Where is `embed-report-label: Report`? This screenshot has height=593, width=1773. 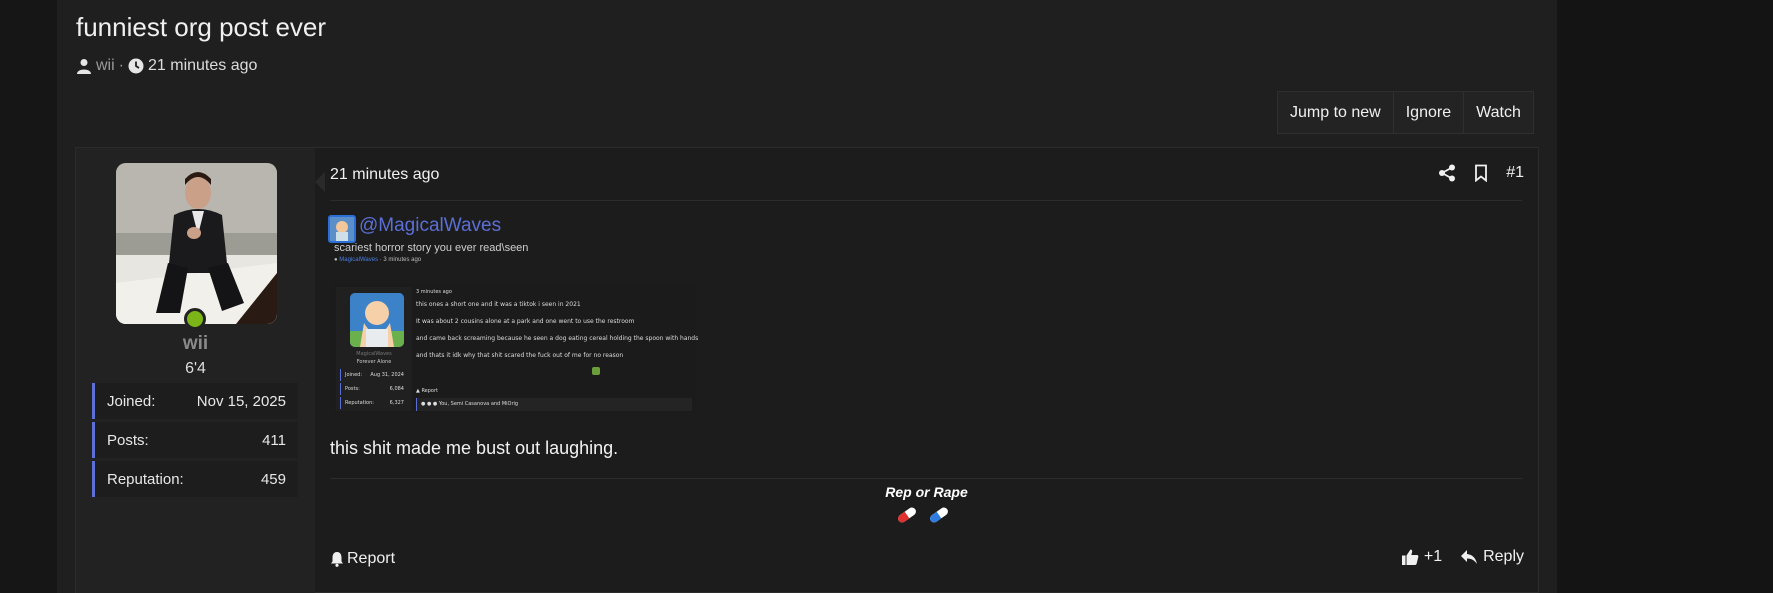
embed-report-label: Report is located at coordinates (430, 391).